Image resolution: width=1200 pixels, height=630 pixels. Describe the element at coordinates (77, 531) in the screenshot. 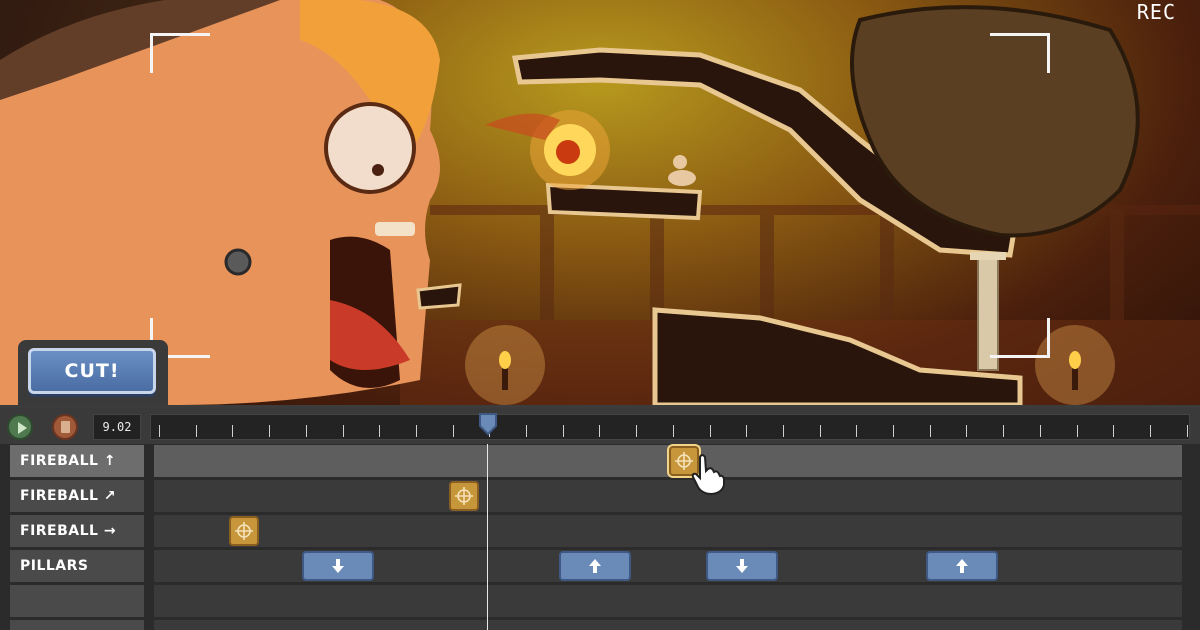

I see `track-label-fireball-right: FIREBALL →` at that location.